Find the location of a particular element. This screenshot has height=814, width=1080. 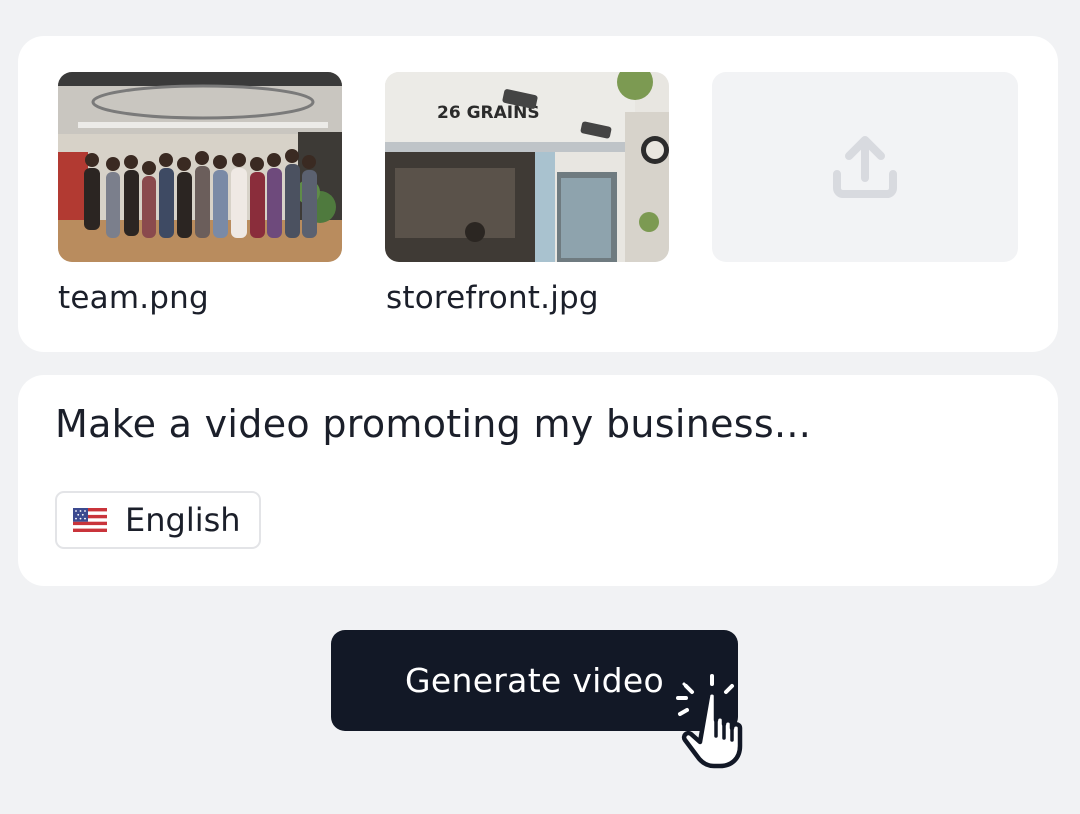

upload-icon is located at coordinates (865, 167).